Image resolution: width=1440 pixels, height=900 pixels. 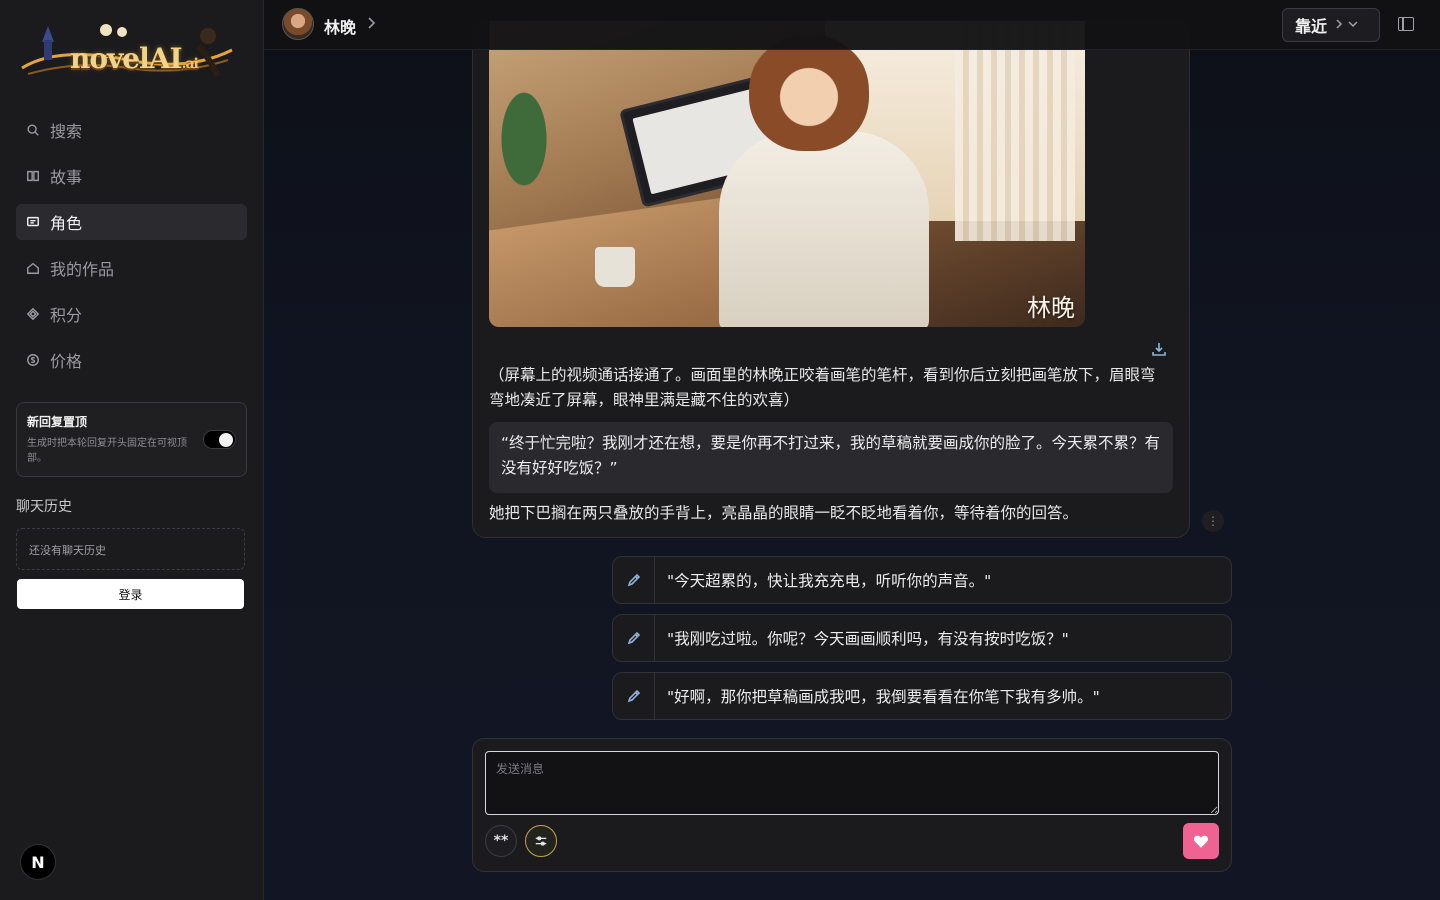 I want to click on nav-label: 我的作品, so click(x=82, y=269).